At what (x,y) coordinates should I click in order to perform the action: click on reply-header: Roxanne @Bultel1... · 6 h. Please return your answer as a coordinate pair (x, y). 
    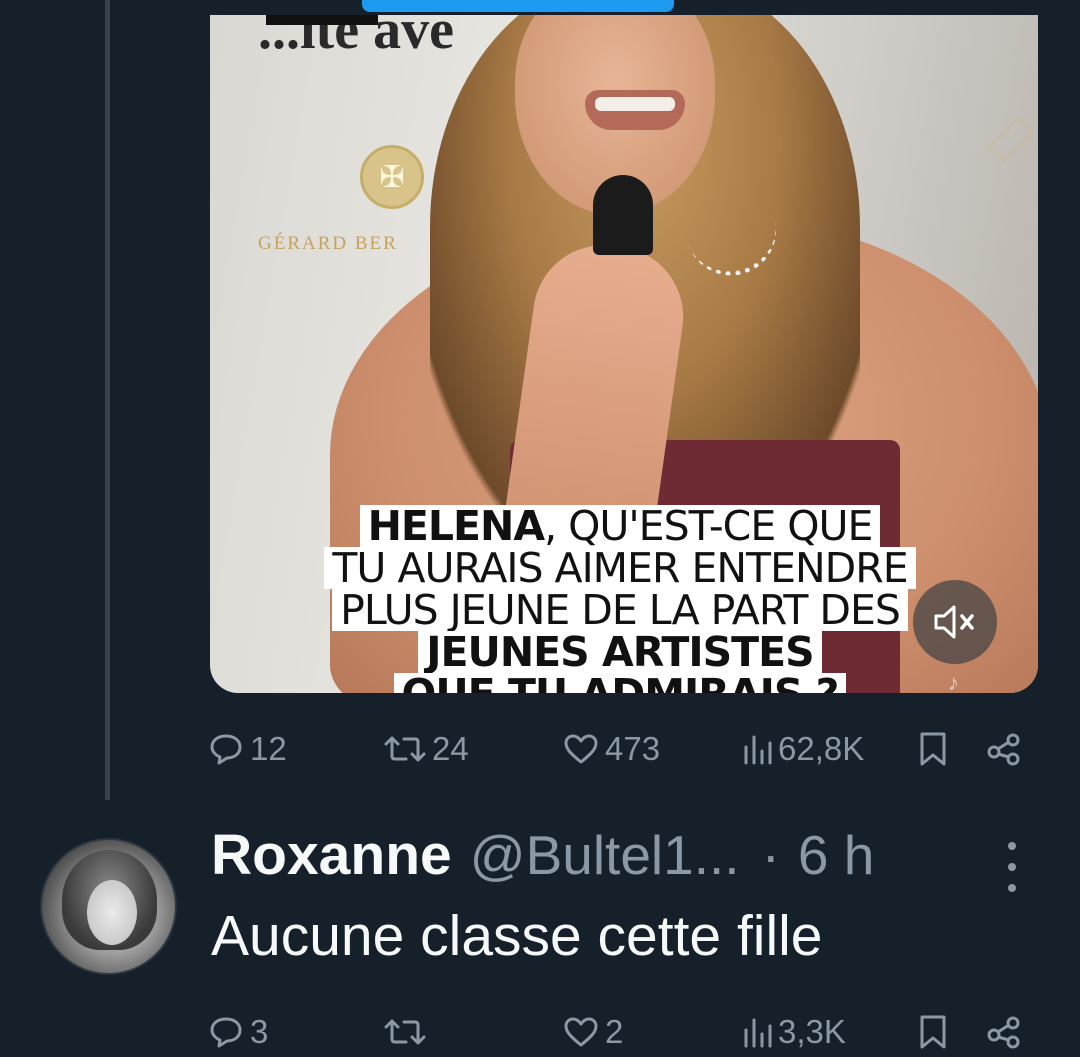
    Looking at the image, I should click on (542, 857).